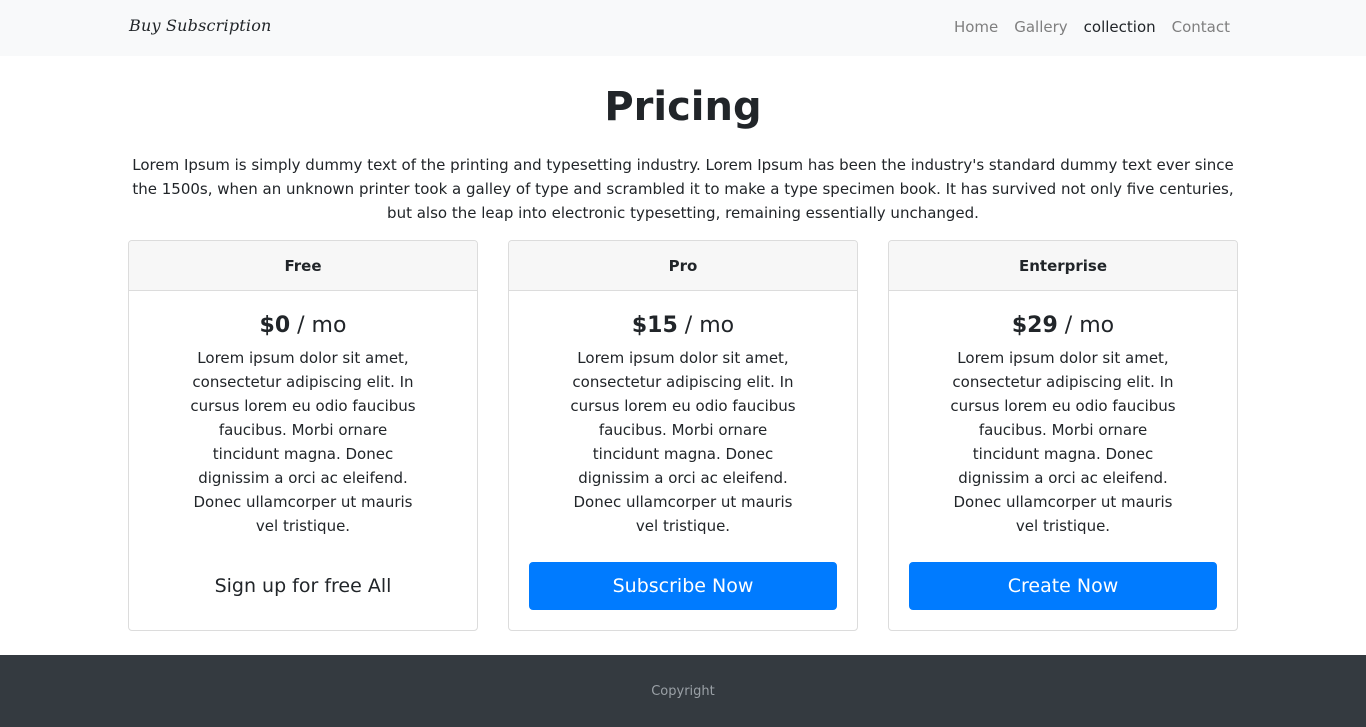 This screenshot has width=1366, height=727. What do you see at coordinates (654, 325) in the screenshot?
I see `price-amount: $15` at bounding box center [654, 325].